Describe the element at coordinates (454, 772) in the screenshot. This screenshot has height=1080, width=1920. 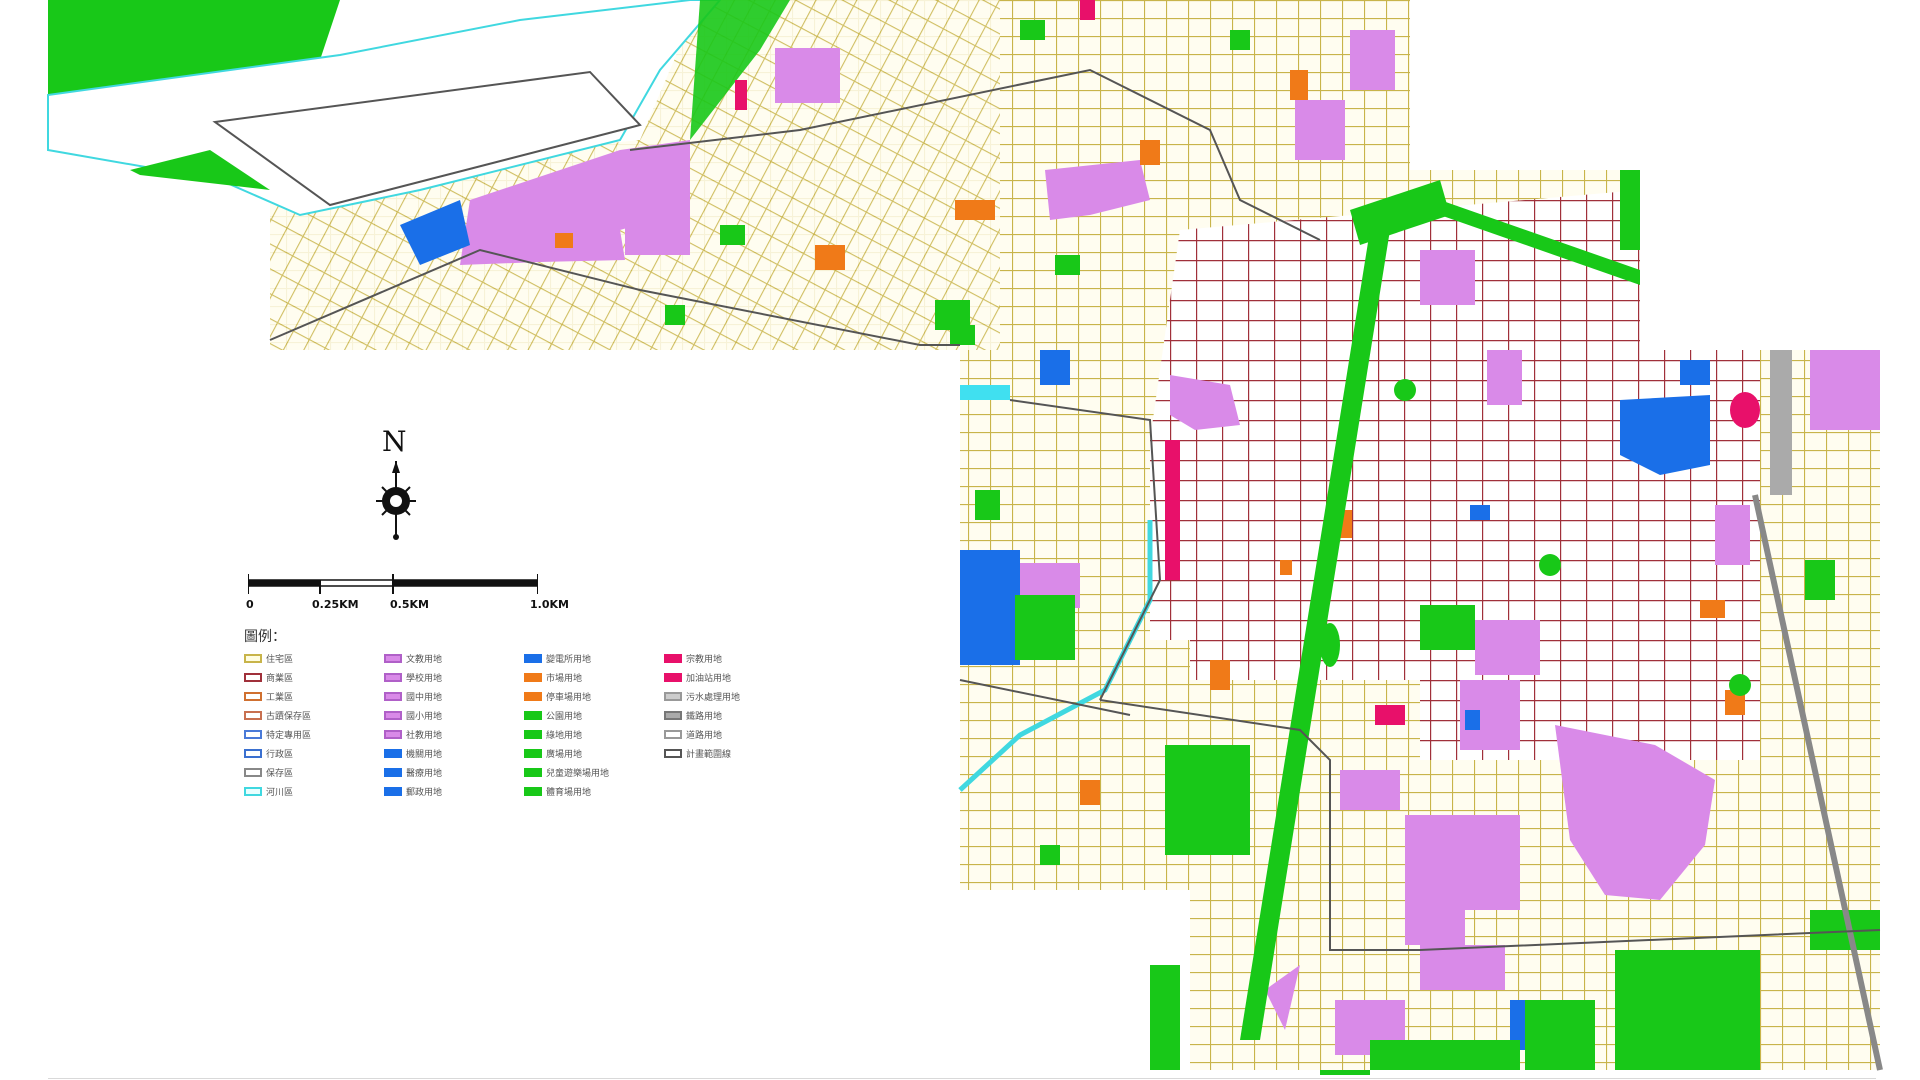
I see `legend-item: 醫療用地` at that location.